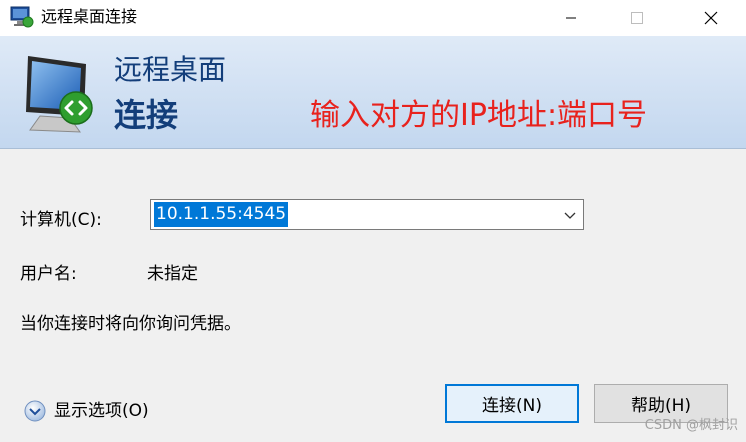  I want to click on close-icon, so click(711, 18).